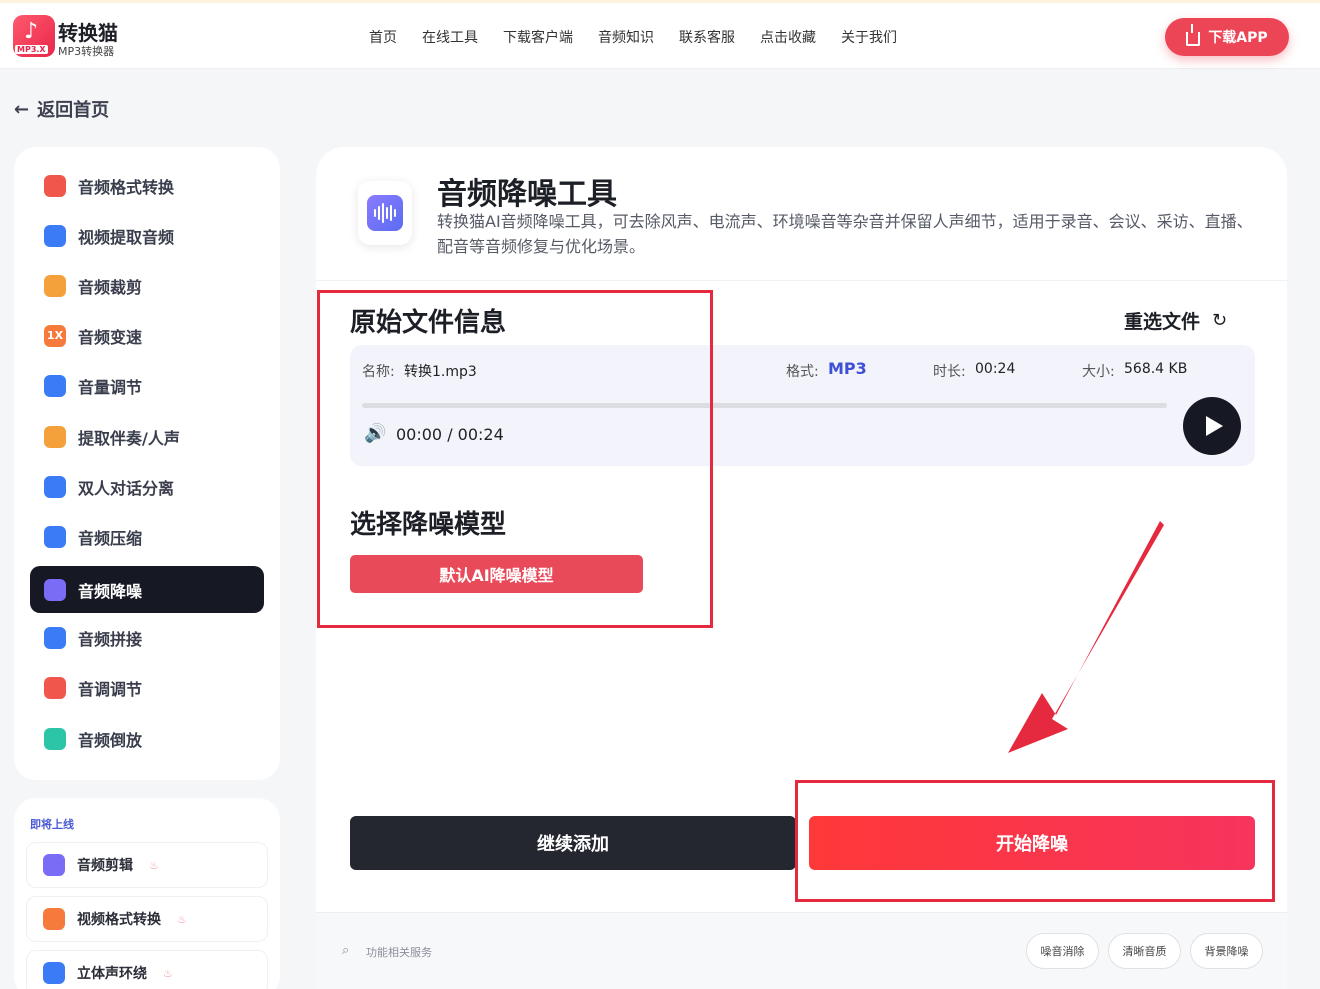 Image resolution: width=1320 pixels, height=989 pixels. I want to click on speed-icon: 1X, so click(55, 335).